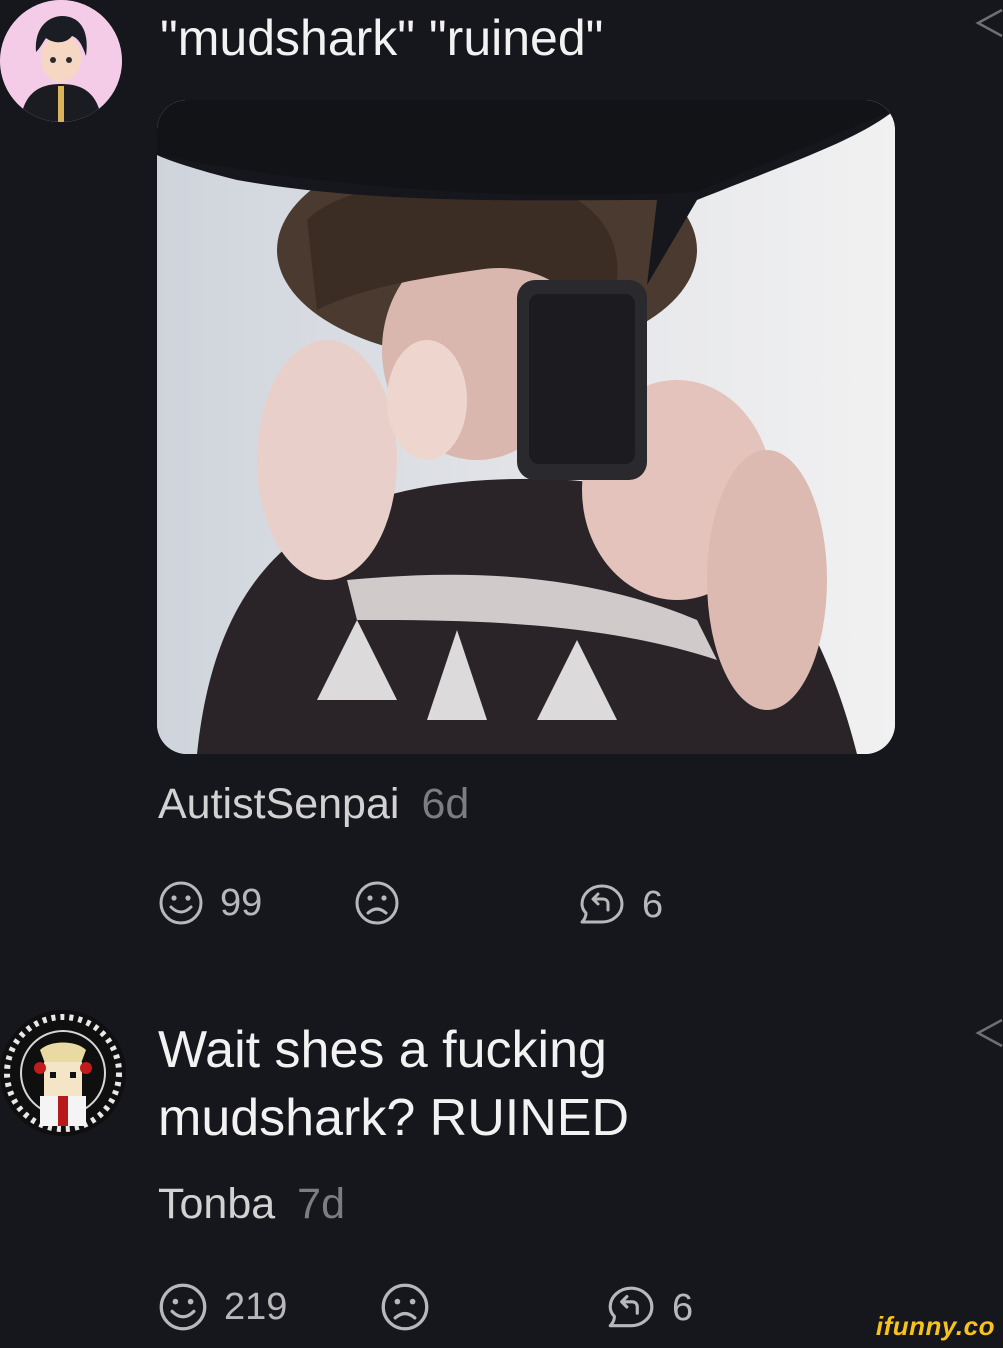 This screenshot has height=1348, width=1003. What do you see at coordinates (256, 1306) in the screenshot?
I see `like-count: 219` at bounding box center [256, 1306].